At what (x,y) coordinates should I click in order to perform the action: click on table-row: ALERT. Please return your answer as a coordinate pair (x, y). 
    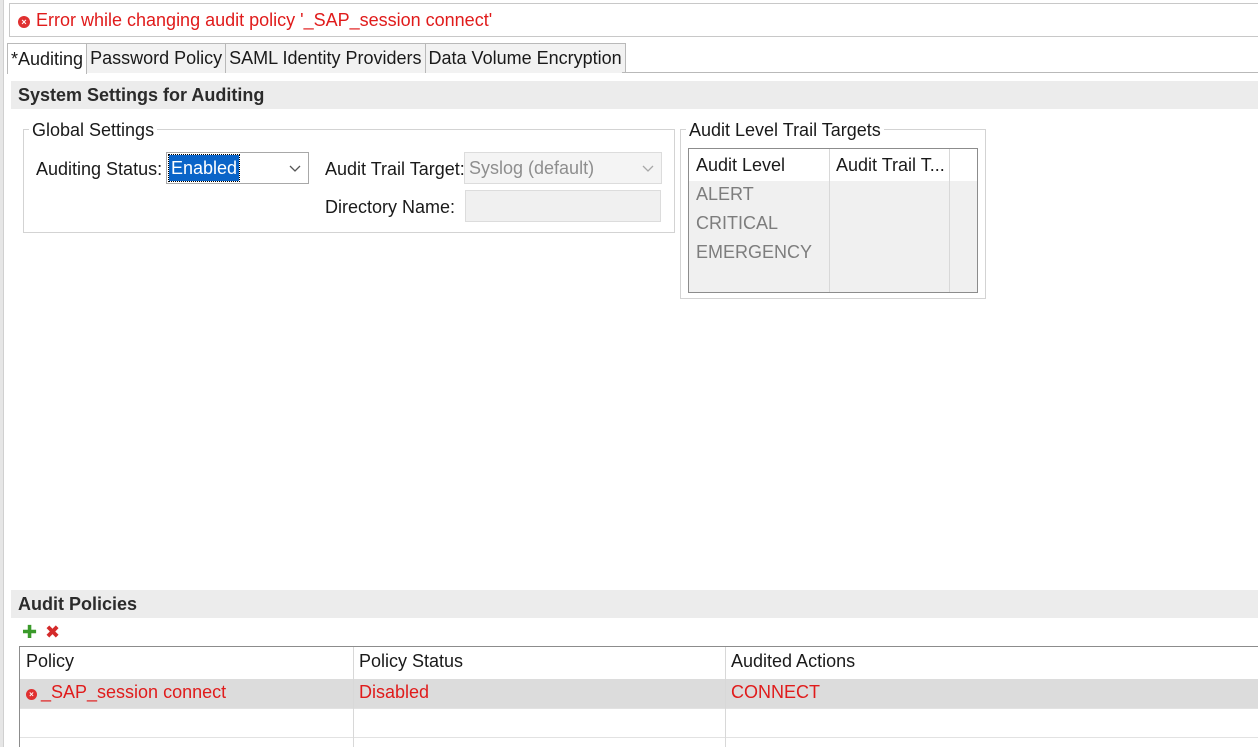
    Looking at the image, I should click on (725, 194).